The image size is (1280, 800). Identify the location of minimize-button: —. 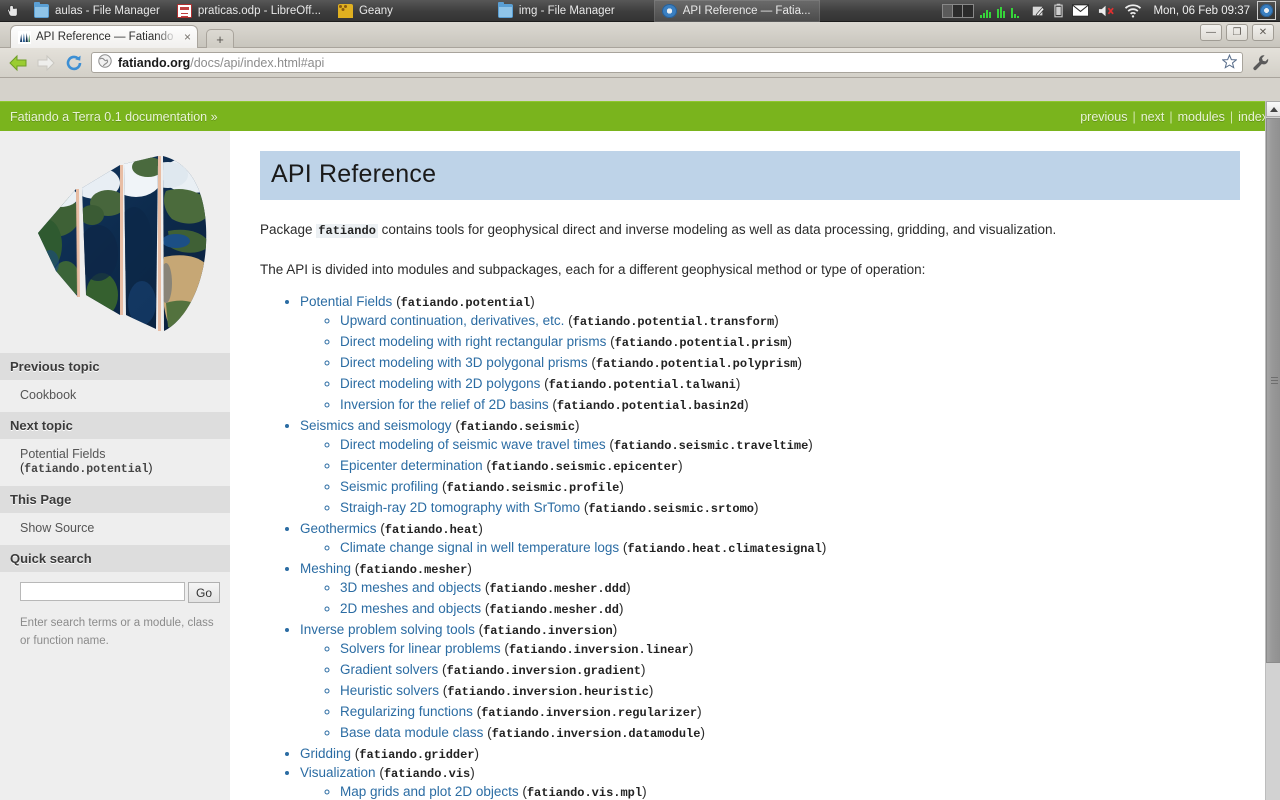
(1211, 32).